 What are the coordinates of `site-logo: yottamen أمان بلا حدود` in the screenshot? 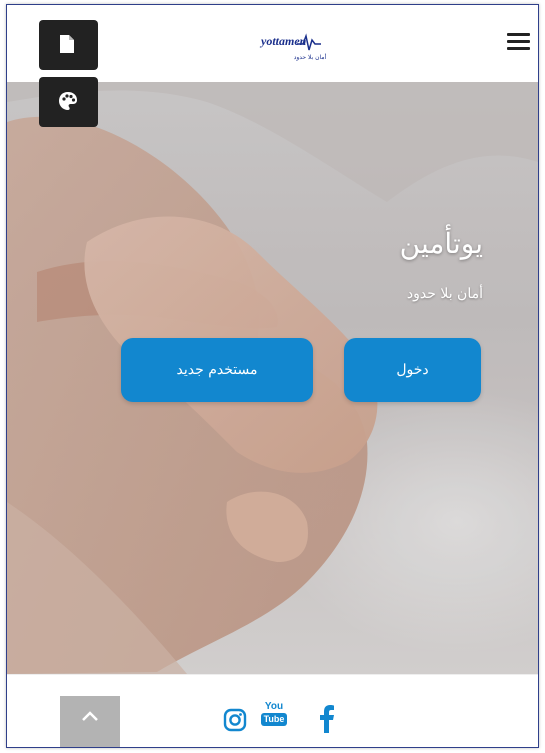 It's located at (309, 50).